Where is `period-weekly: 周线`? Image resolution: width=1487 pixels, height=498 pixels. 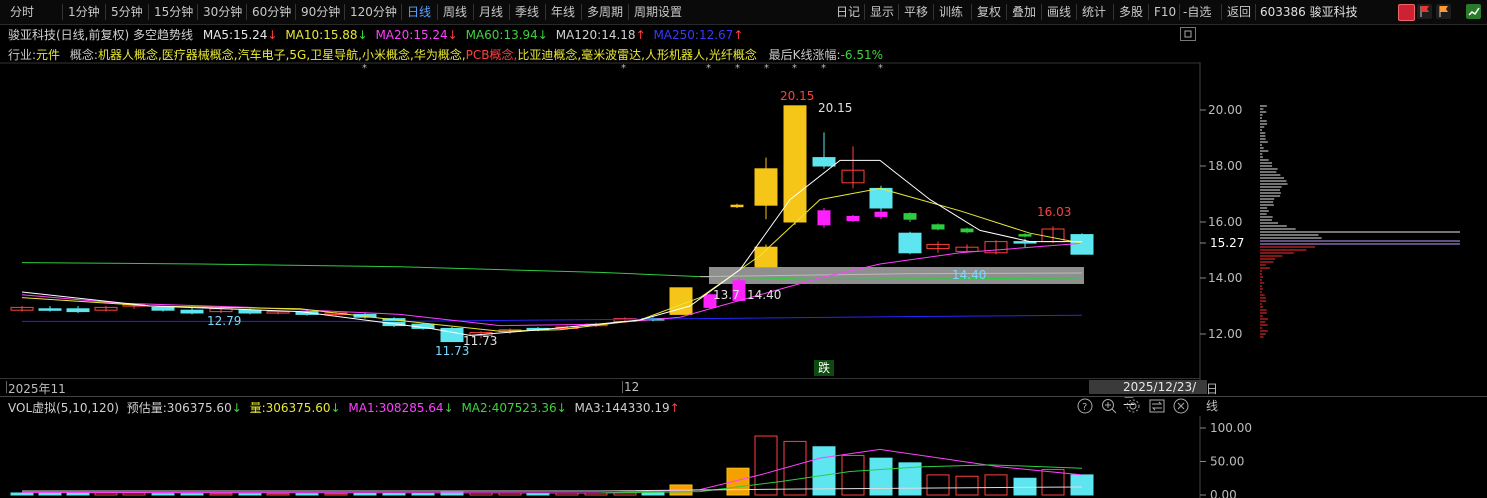 period-weekly: 周线 is located at coordinates (455, 12).